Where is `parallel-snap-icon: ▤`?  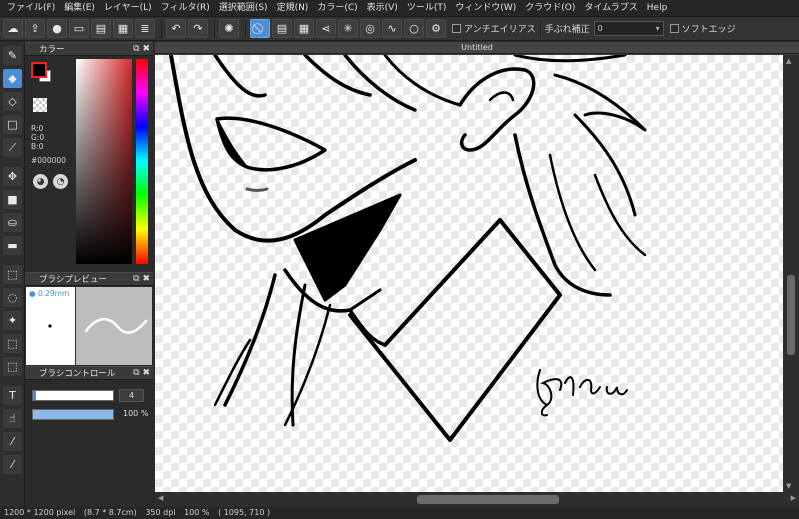
parallel-snap-icon: ▤ is located at coordinates (282, 28).